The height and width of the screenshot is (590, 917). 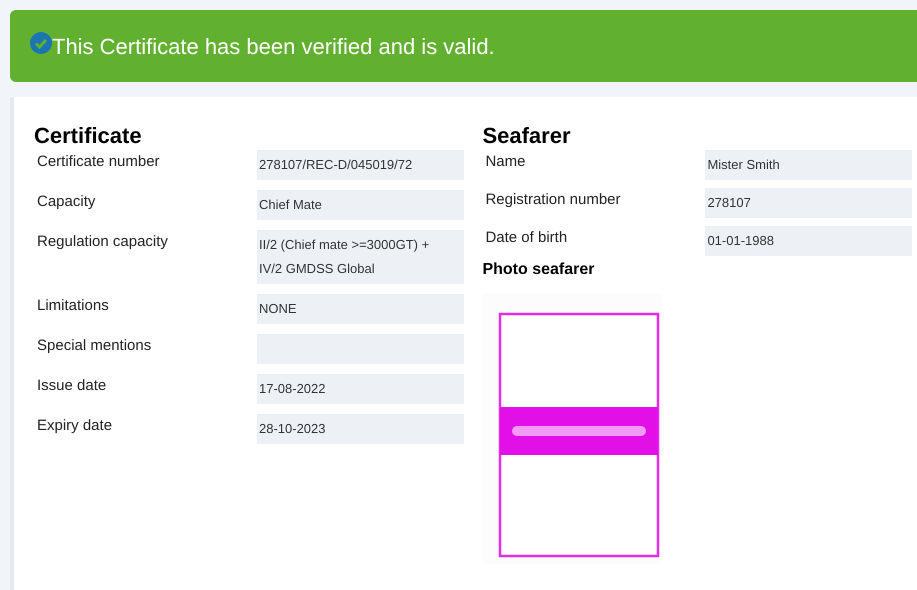 I want to click on field-value: 278107/REC-D/045019/72, so click(x=360, y=165).